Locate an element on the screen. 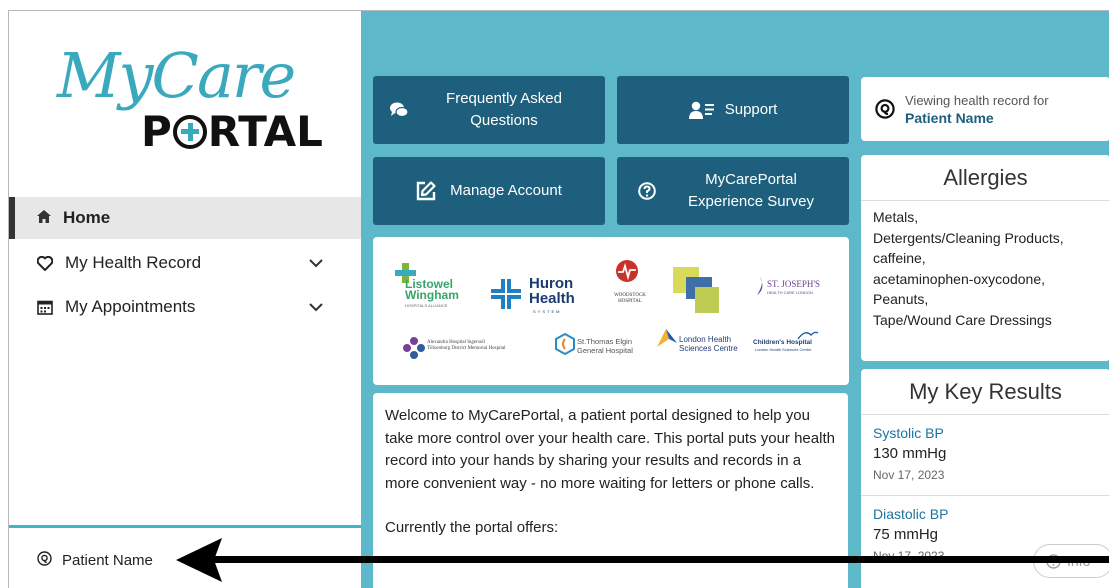 The height and width of the screenshot is (588, 1109). sidebar-user-name: Patient Name is located at coordinates (107, 560).